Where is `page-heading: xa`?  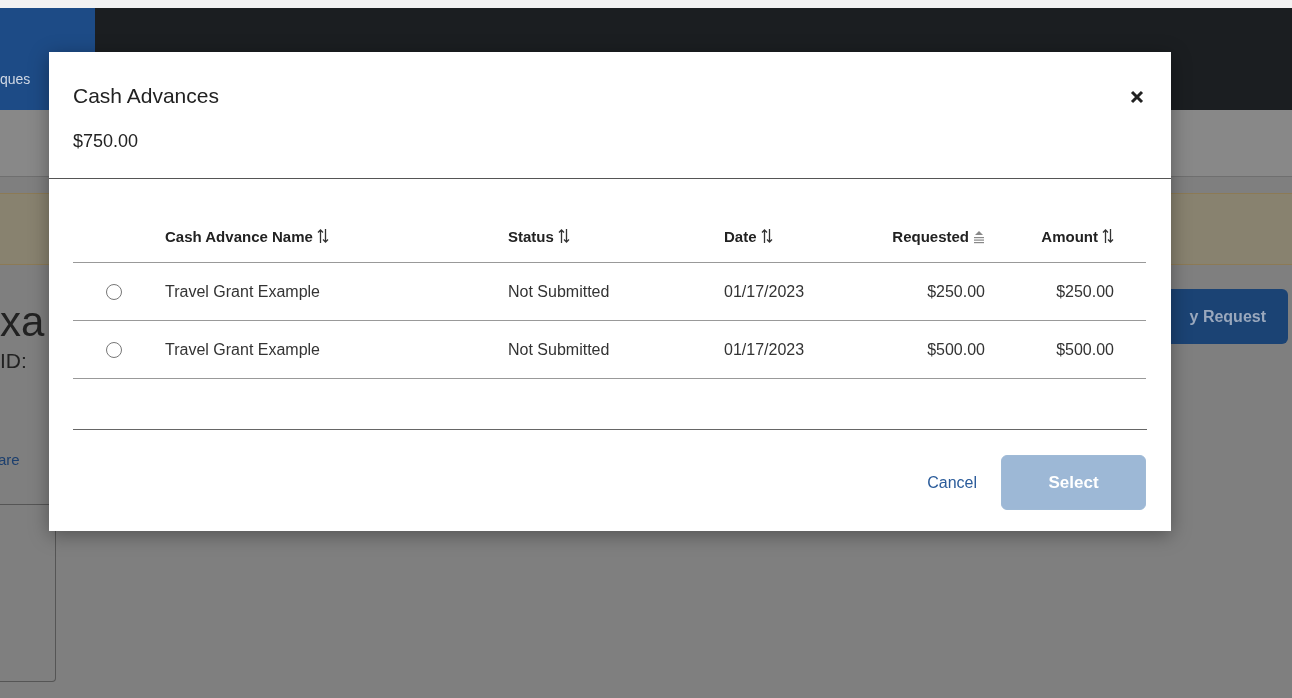 page-heading: xa is located at coordinates (23, 322).